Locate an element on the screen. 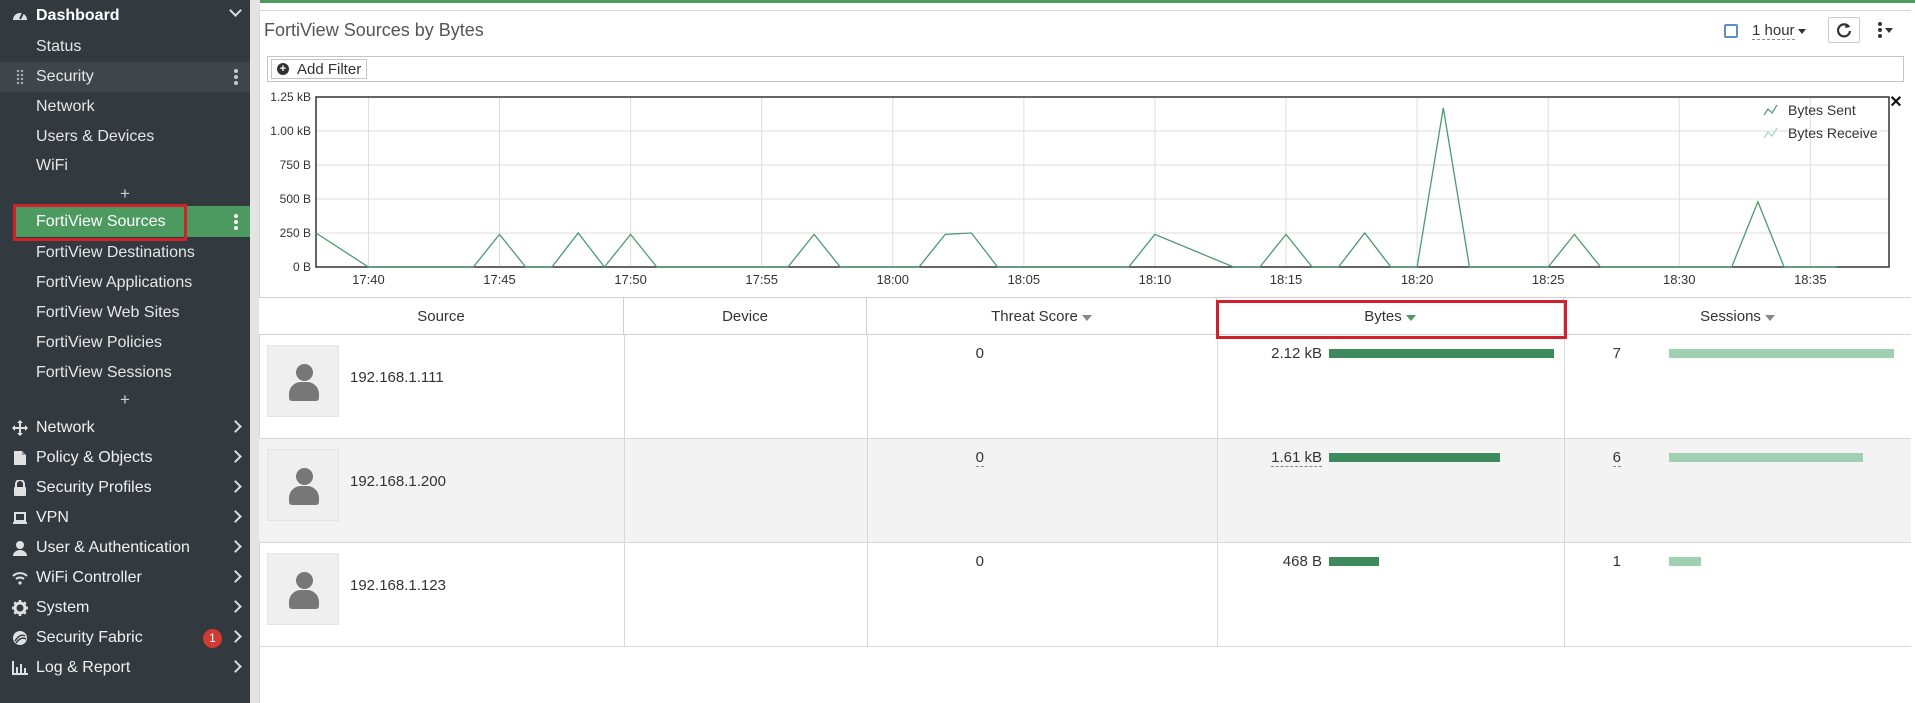  lock-icon is located at coordinates (20, 488).